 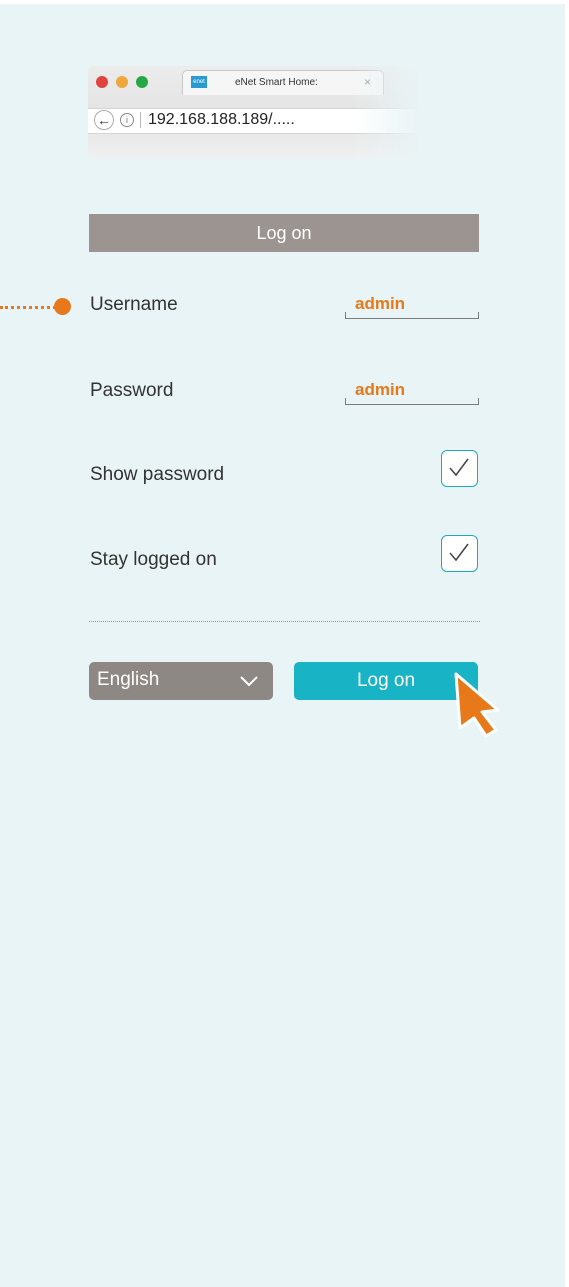 I want to click on username-label: Username, so click(x=134, y=304).